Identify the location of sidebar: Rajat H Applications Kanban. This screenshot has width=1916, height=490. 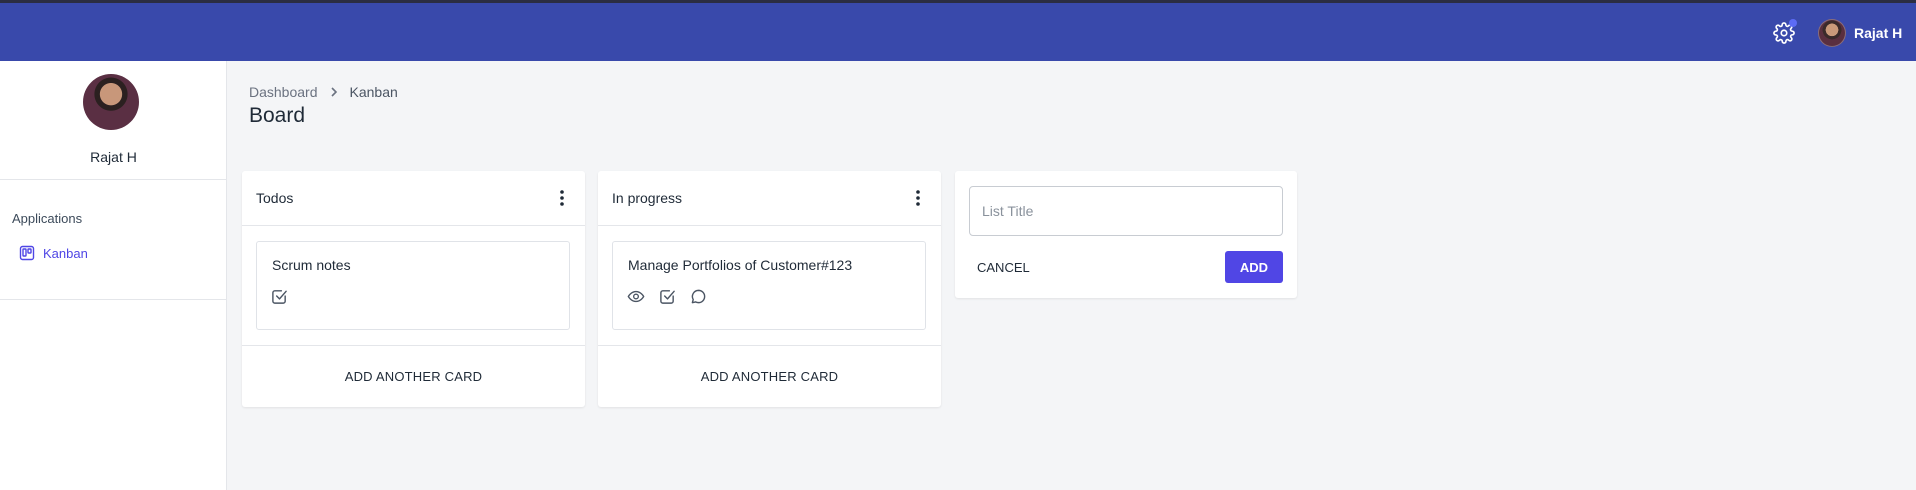
(113, 275).